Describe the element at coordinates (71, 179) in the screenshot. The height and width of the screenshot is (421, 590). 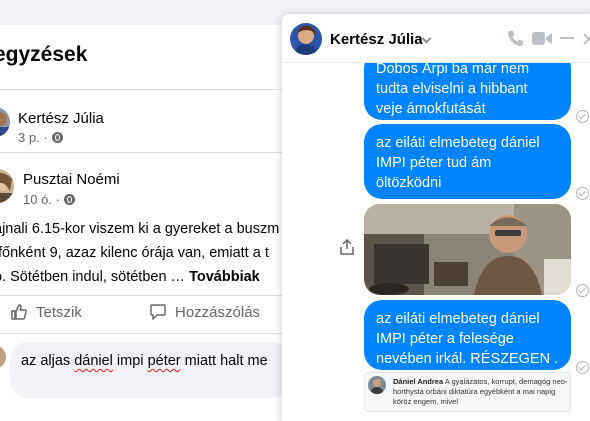
I see `post-author: Pusztai Noémi` at that location.